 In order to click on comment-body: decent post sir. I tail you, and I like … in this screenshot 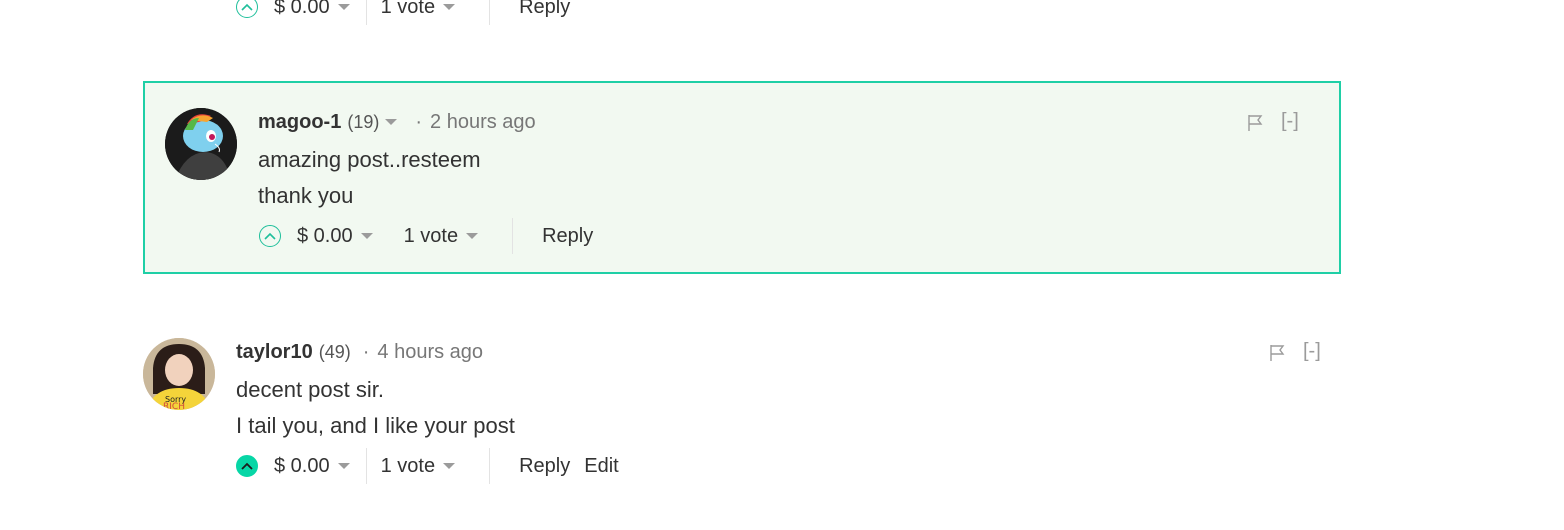, I will do `click(375, 408)`.